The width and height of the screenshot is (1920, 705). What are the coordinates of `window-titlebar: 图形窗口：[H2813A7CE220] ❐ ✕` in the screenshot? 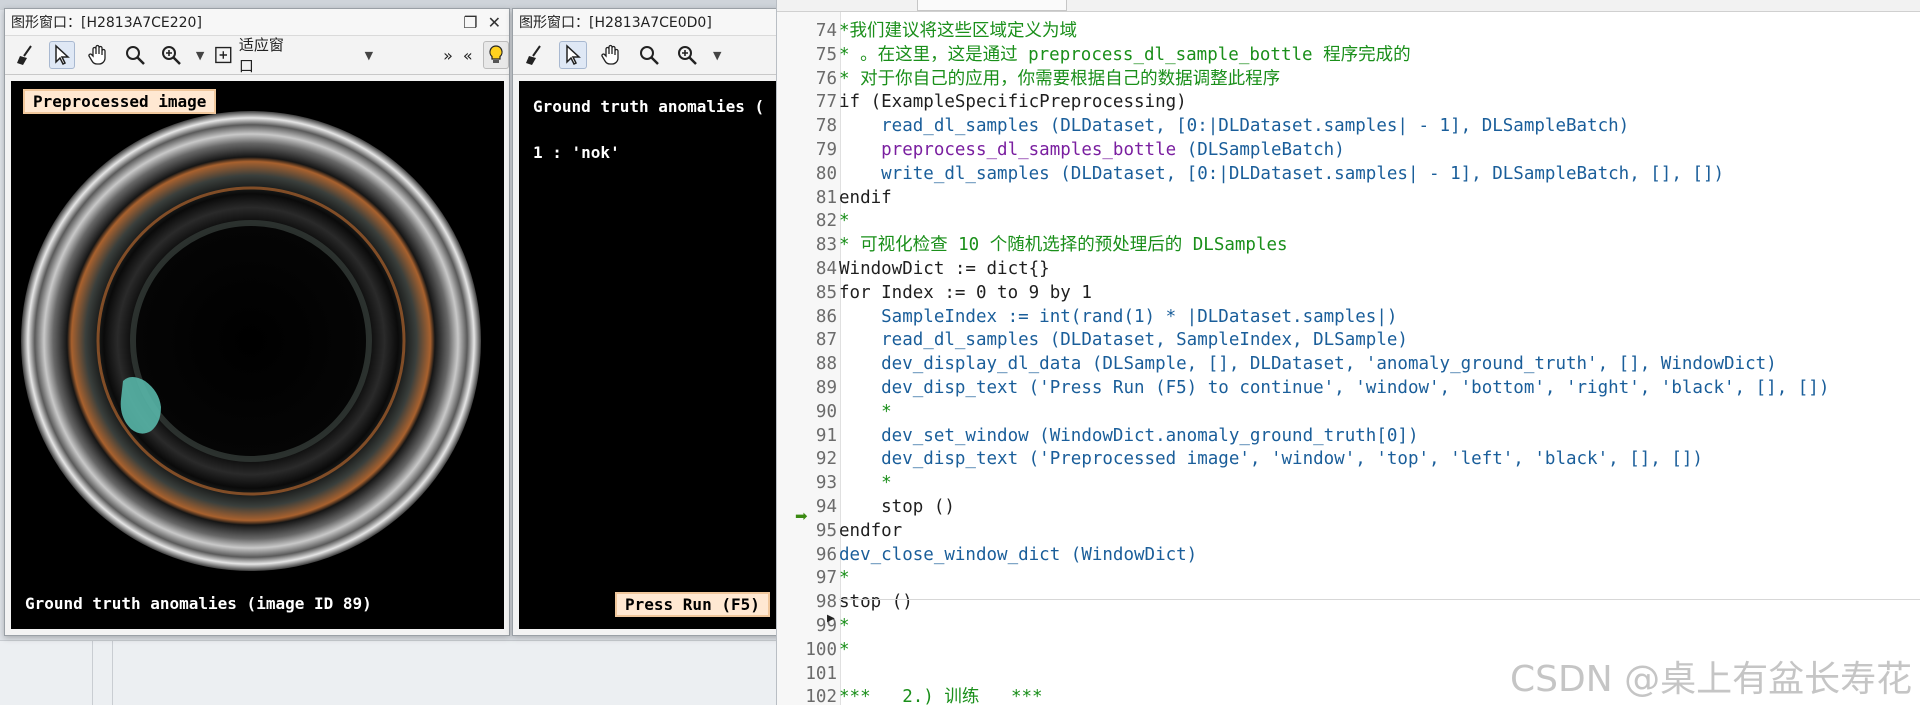 It's located at (257, 22).